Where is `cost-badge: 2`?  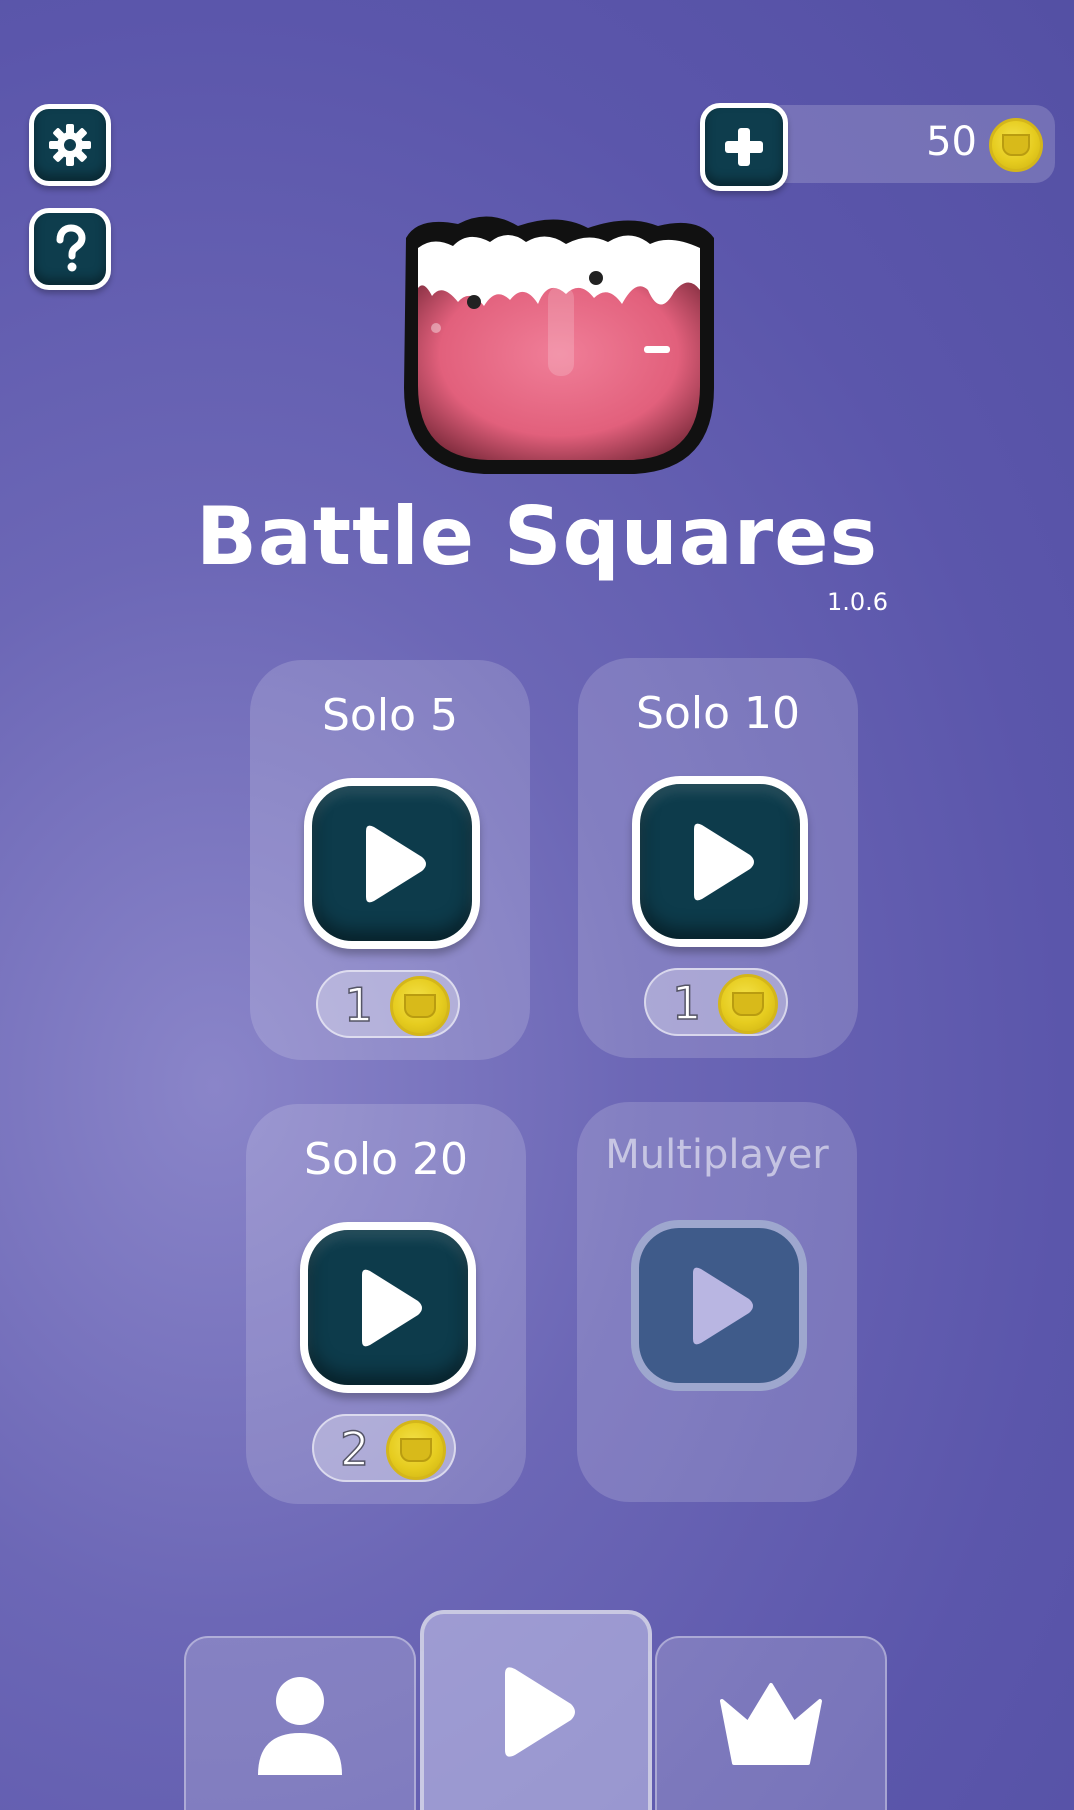
cost-badge: 2 is located at coordinates (384, 1448).